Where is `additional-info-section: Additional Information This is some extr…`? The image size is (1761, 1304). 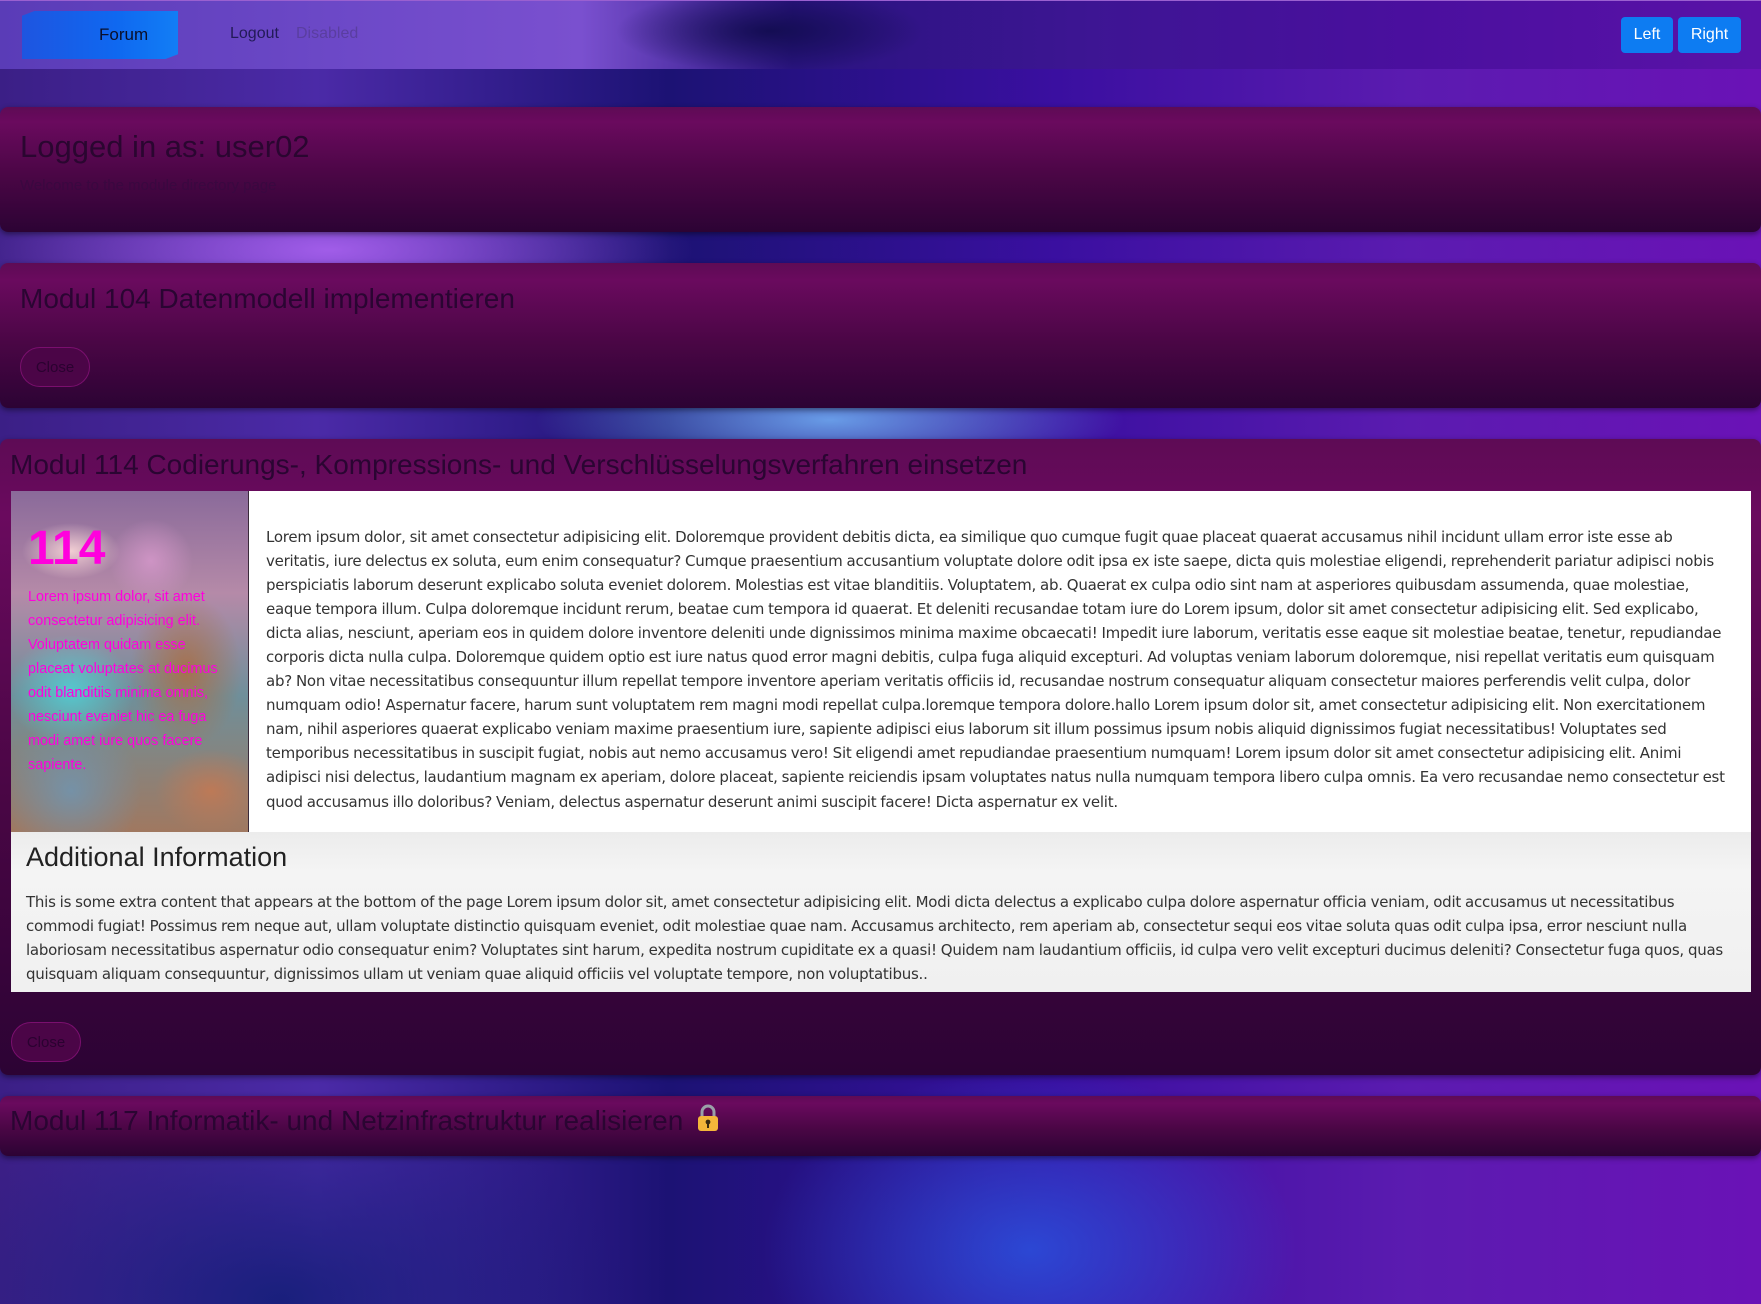 additional-info-section: Additional Information This is some extr… is located at coordinates (881, 912).